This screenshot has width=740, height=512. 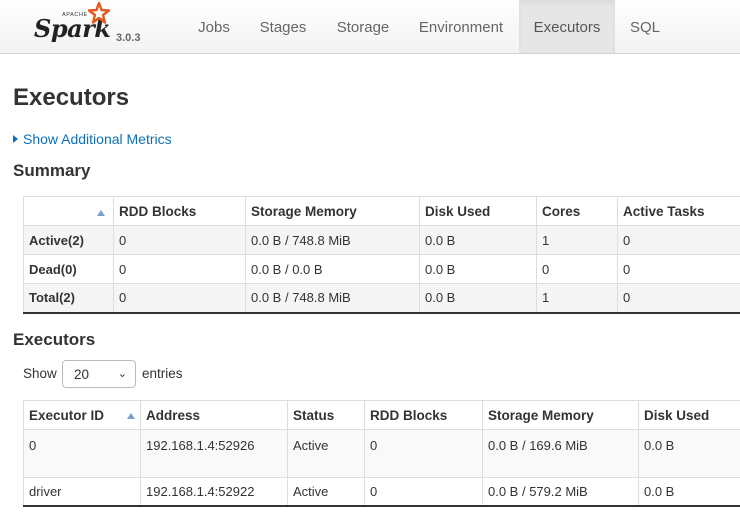 What do you see at coordinates (68, 269) in the screenshot?
I see `summary-row-label: Dead(0)` at bounding box center [68, 269].